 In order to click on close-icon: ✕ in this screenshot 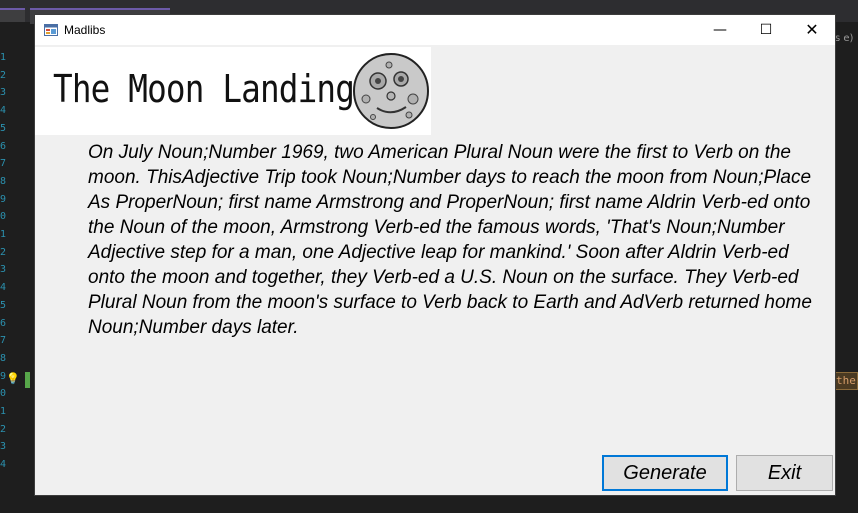, I will do `click(812, 29)`.